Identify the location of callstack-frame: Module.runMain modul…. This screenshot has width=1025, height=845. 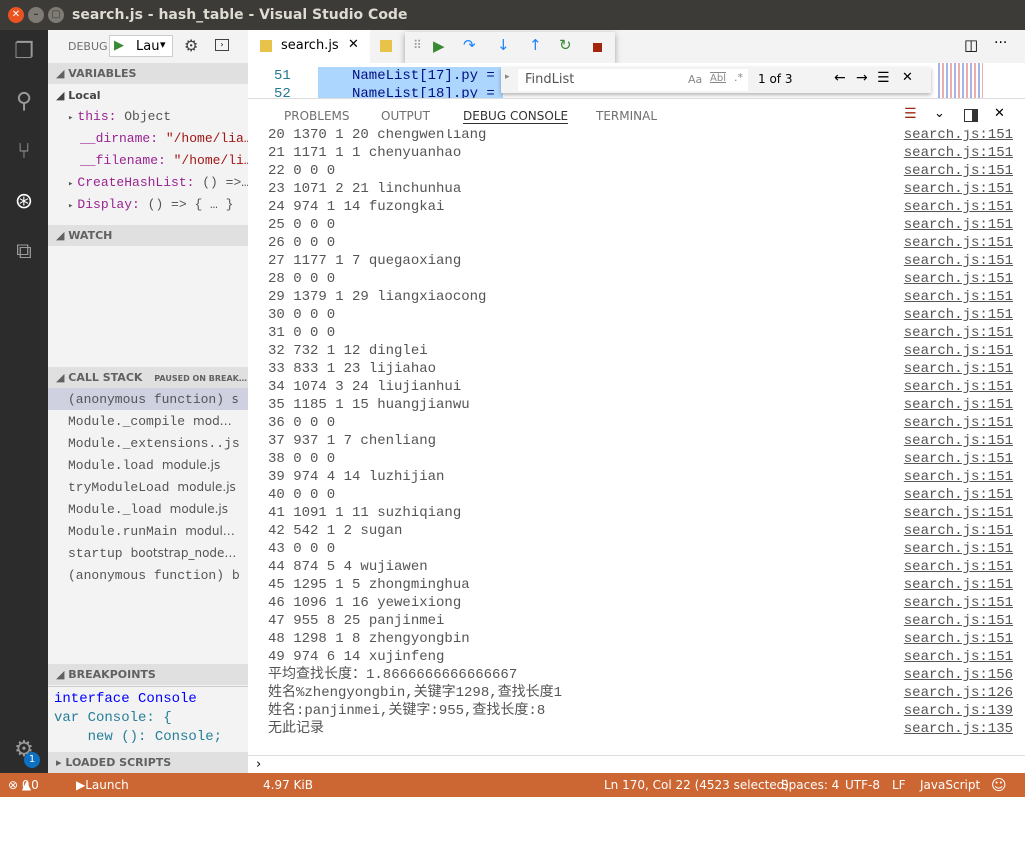
(148, 531).